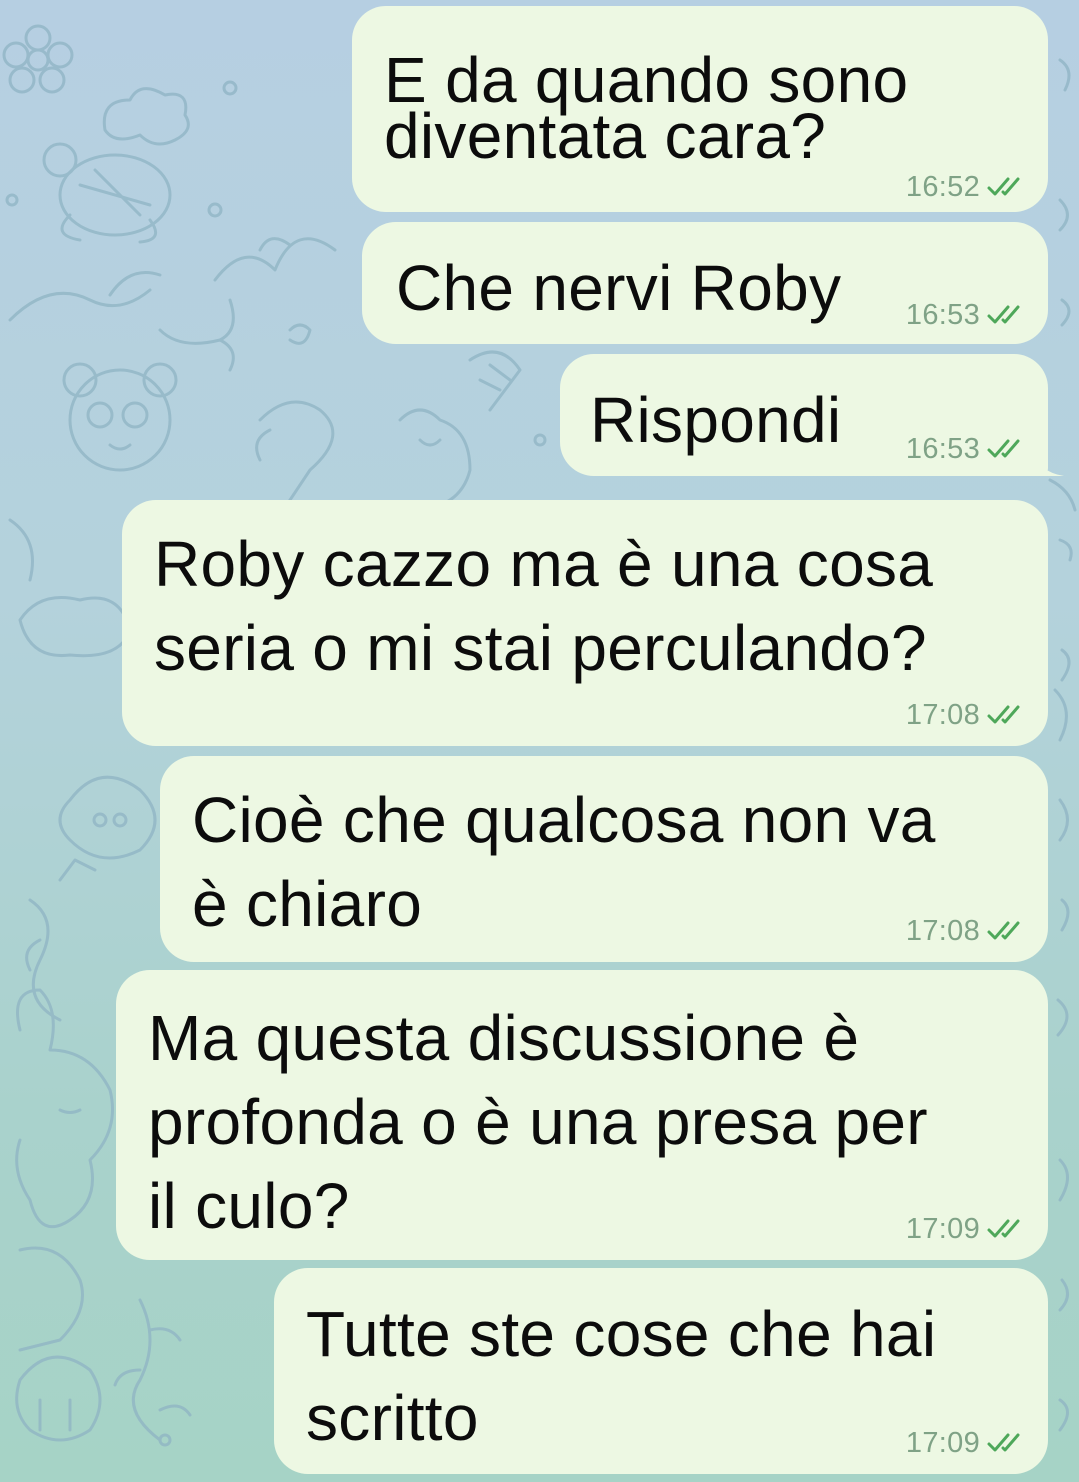  I want to click on message-text-line: Roby cazzo ma è una cosa, so click(544, 564).